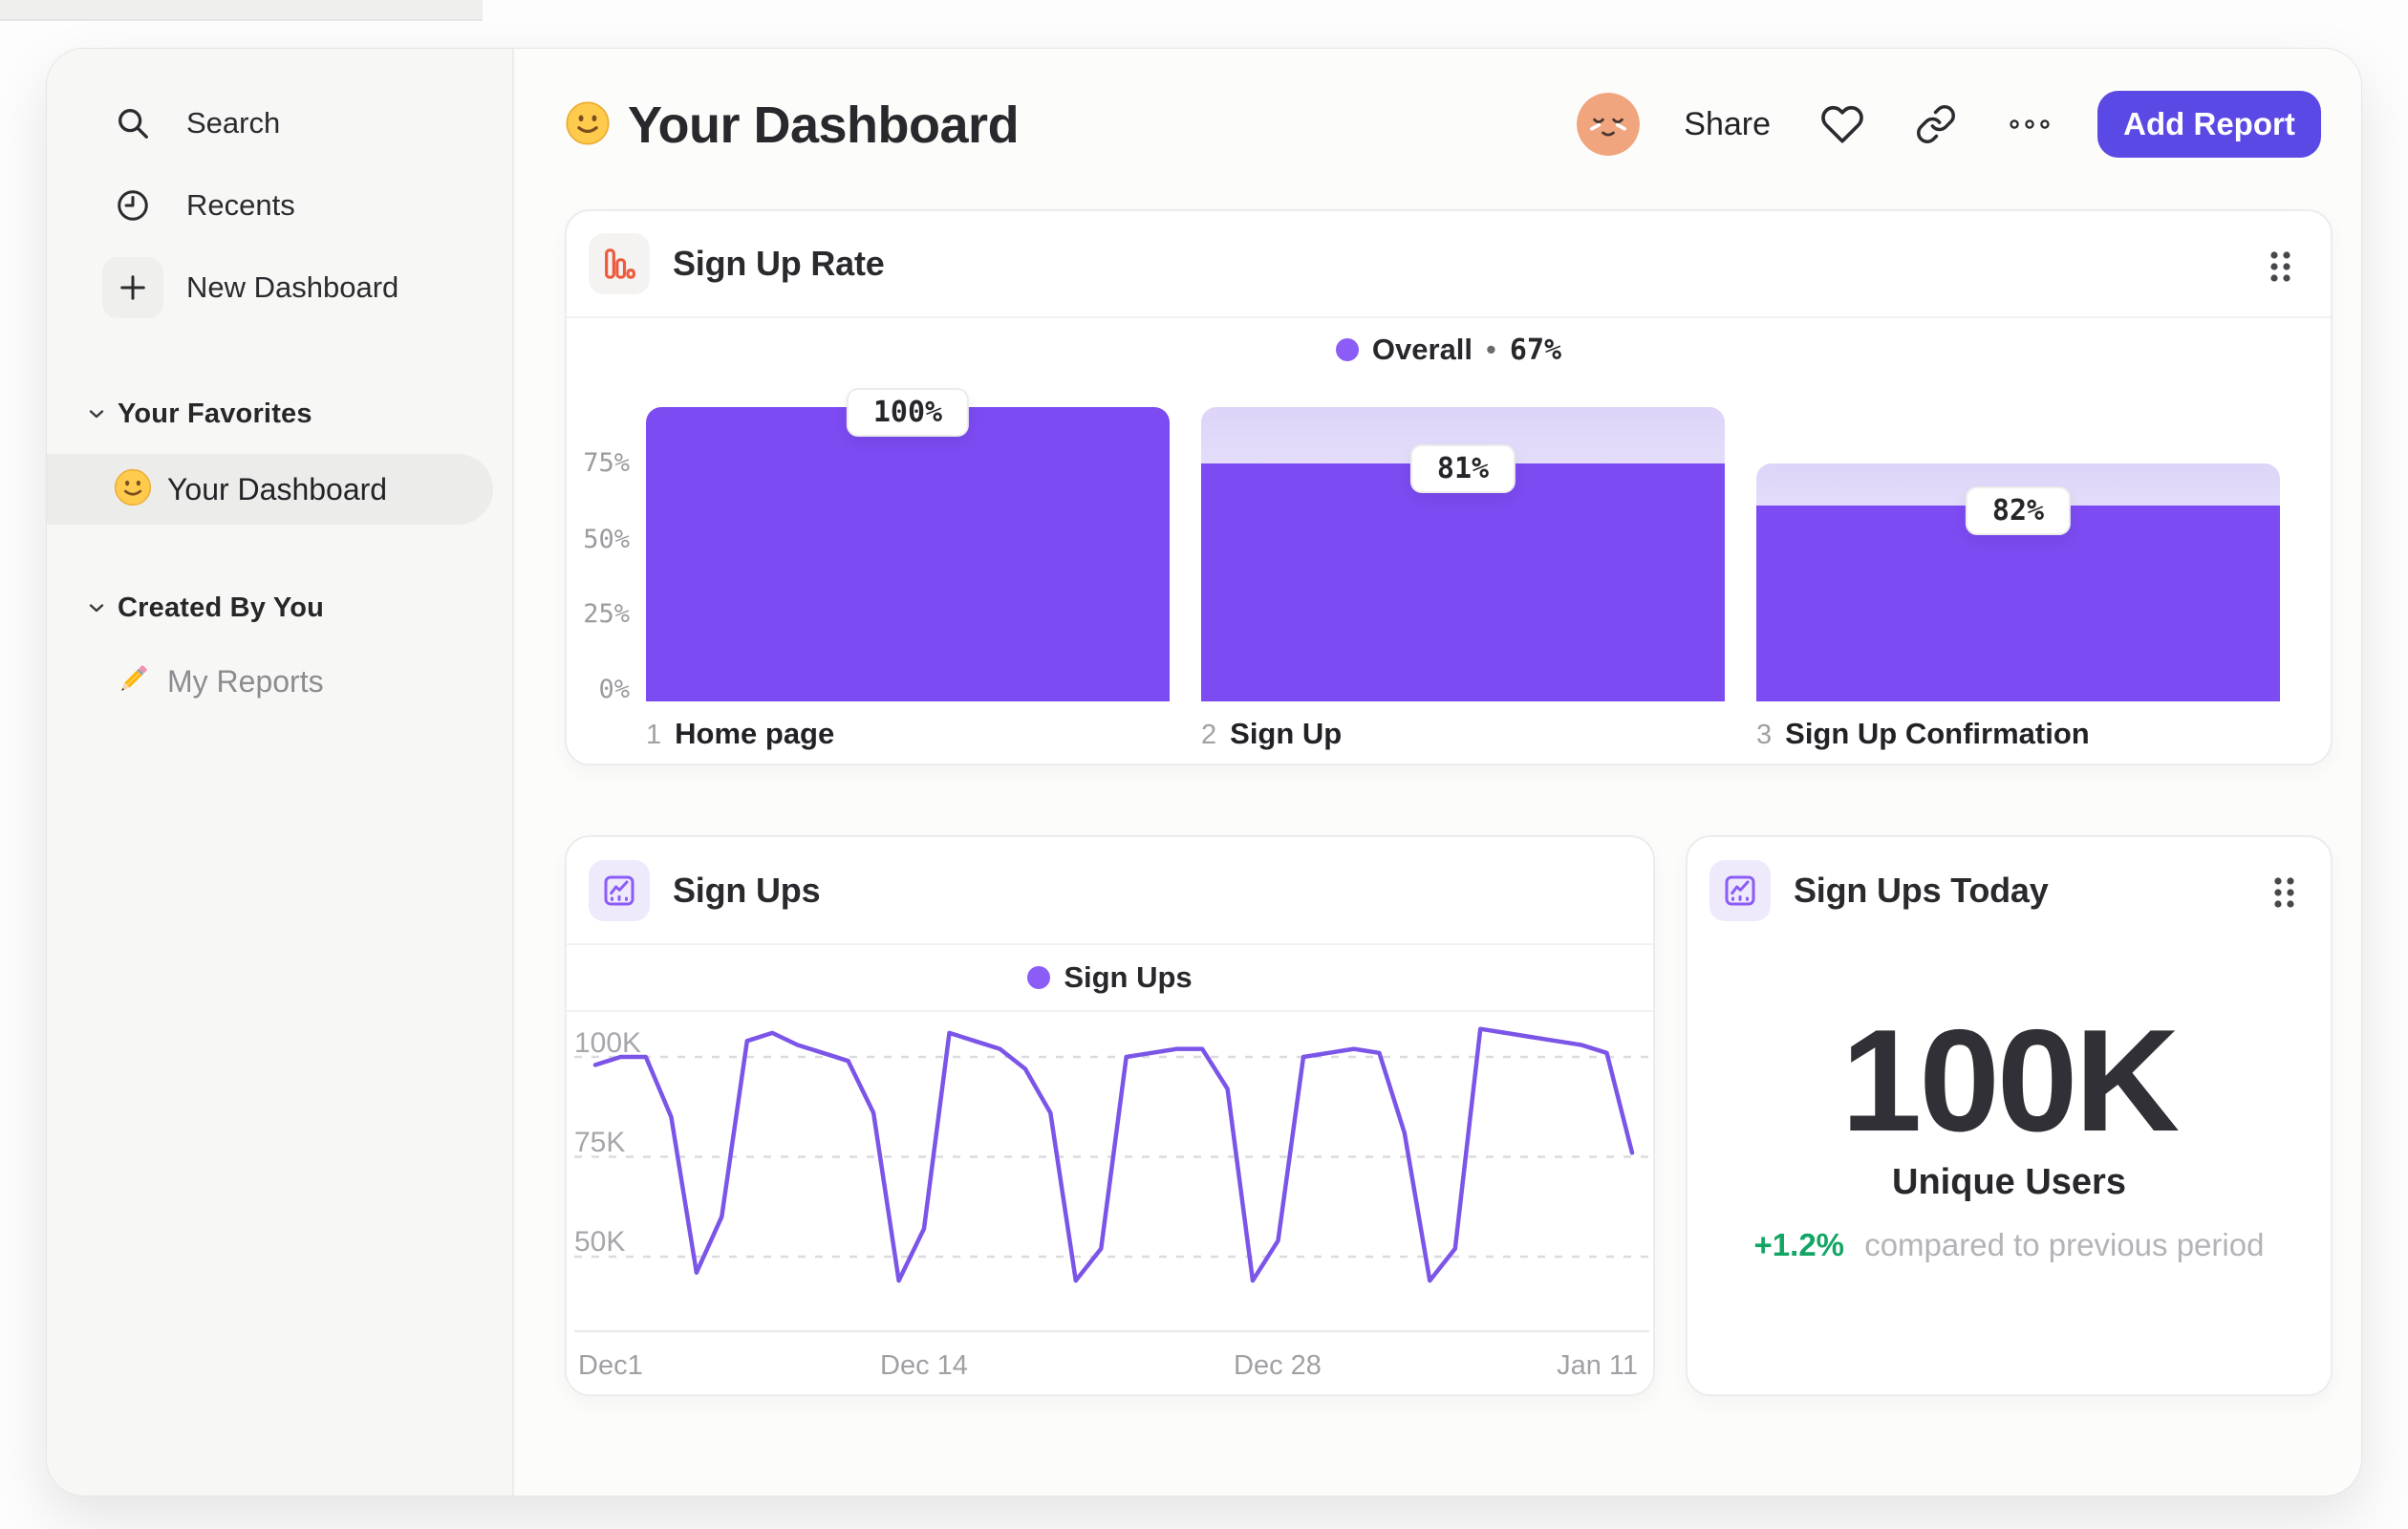 Image resolution: width=2408 pixels, height=1529 pixels. What do you see at coordinates (908, 412) in the screenshot?
I see `funnel-value-chip: 100%` at bounding box center [908, 412].